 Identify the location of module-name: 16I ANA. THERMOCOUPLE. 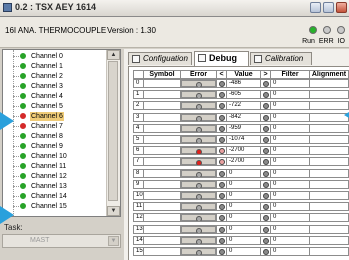
(56, 30).